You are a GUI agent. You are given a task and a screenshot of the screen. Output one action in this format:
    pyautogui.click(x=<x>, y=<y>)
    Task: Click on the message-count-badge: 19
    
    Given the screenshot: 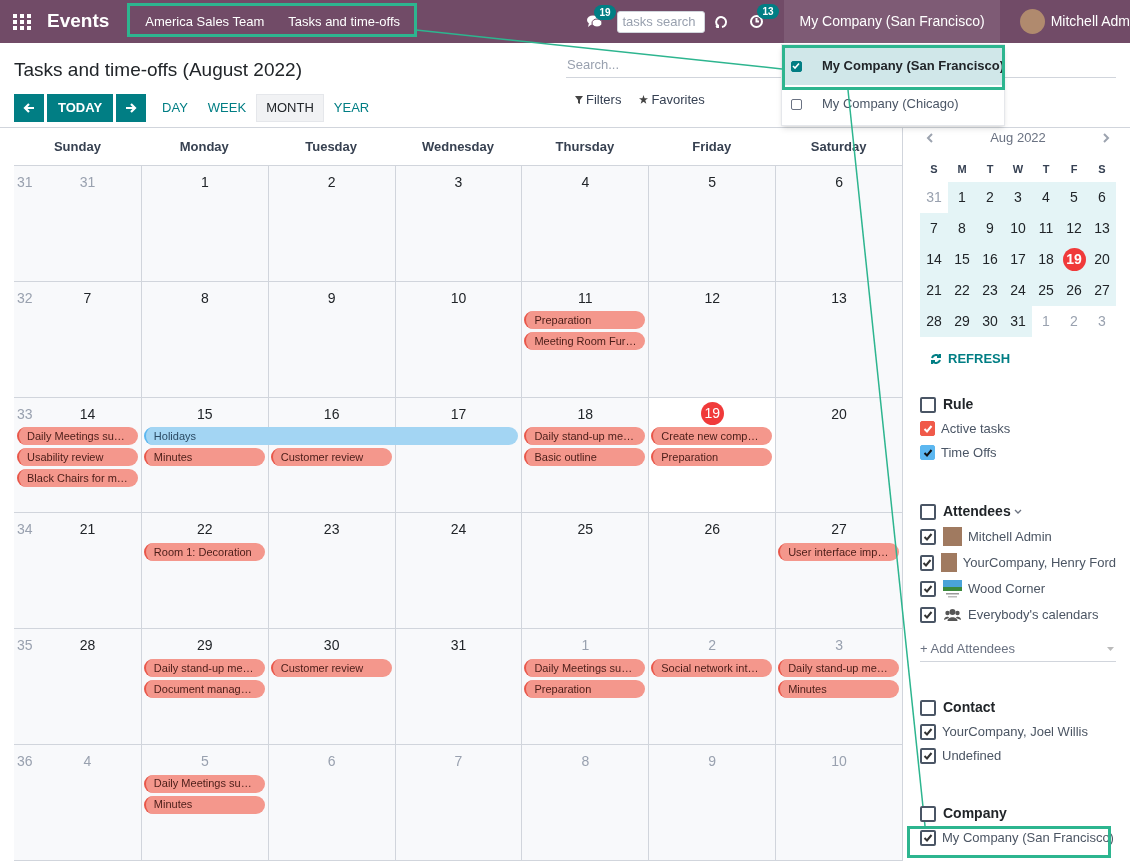 What is the action you would take?
    pyautogui.click(x=605, y=12)
    